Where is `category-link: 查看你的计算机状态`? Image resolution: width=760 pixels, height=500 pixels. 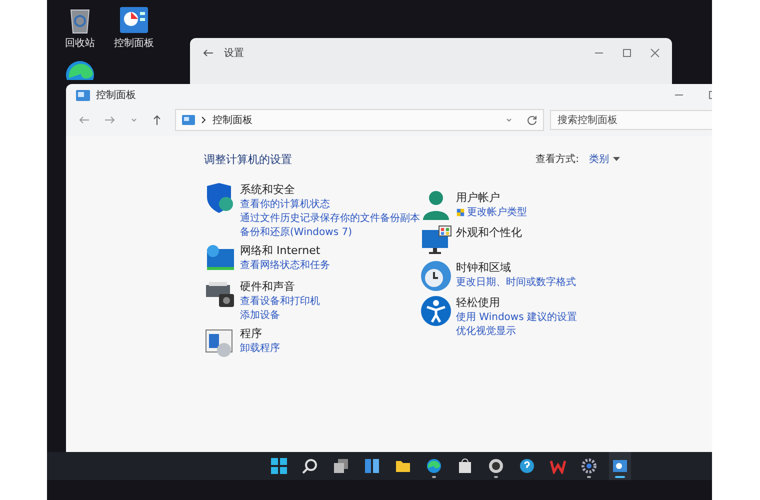
category-link: 查看你的计算机状态 is located at coordinates (285, 204).